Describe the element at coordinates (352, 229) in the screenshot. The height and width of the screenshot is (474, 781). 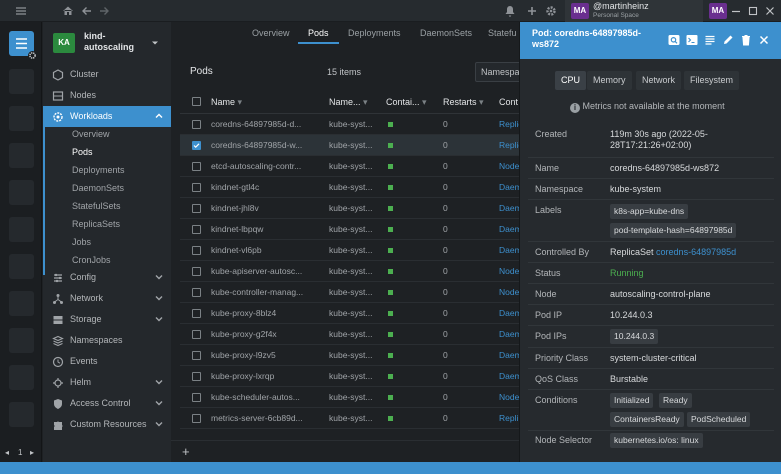
I see `table-row: kindnet-lbpqw kube-syst... 0 Daem` at that location.